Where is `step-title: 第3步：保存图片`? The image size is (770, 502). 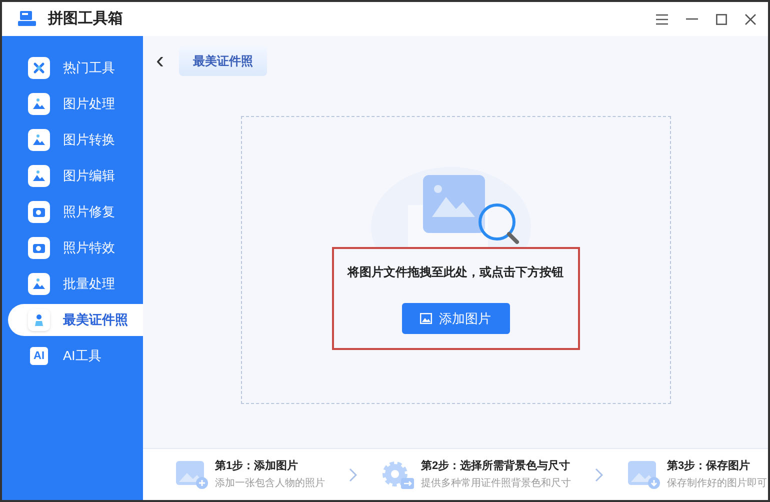
step-title: 第3步：保存图片 is located at coordinates (709, 466).